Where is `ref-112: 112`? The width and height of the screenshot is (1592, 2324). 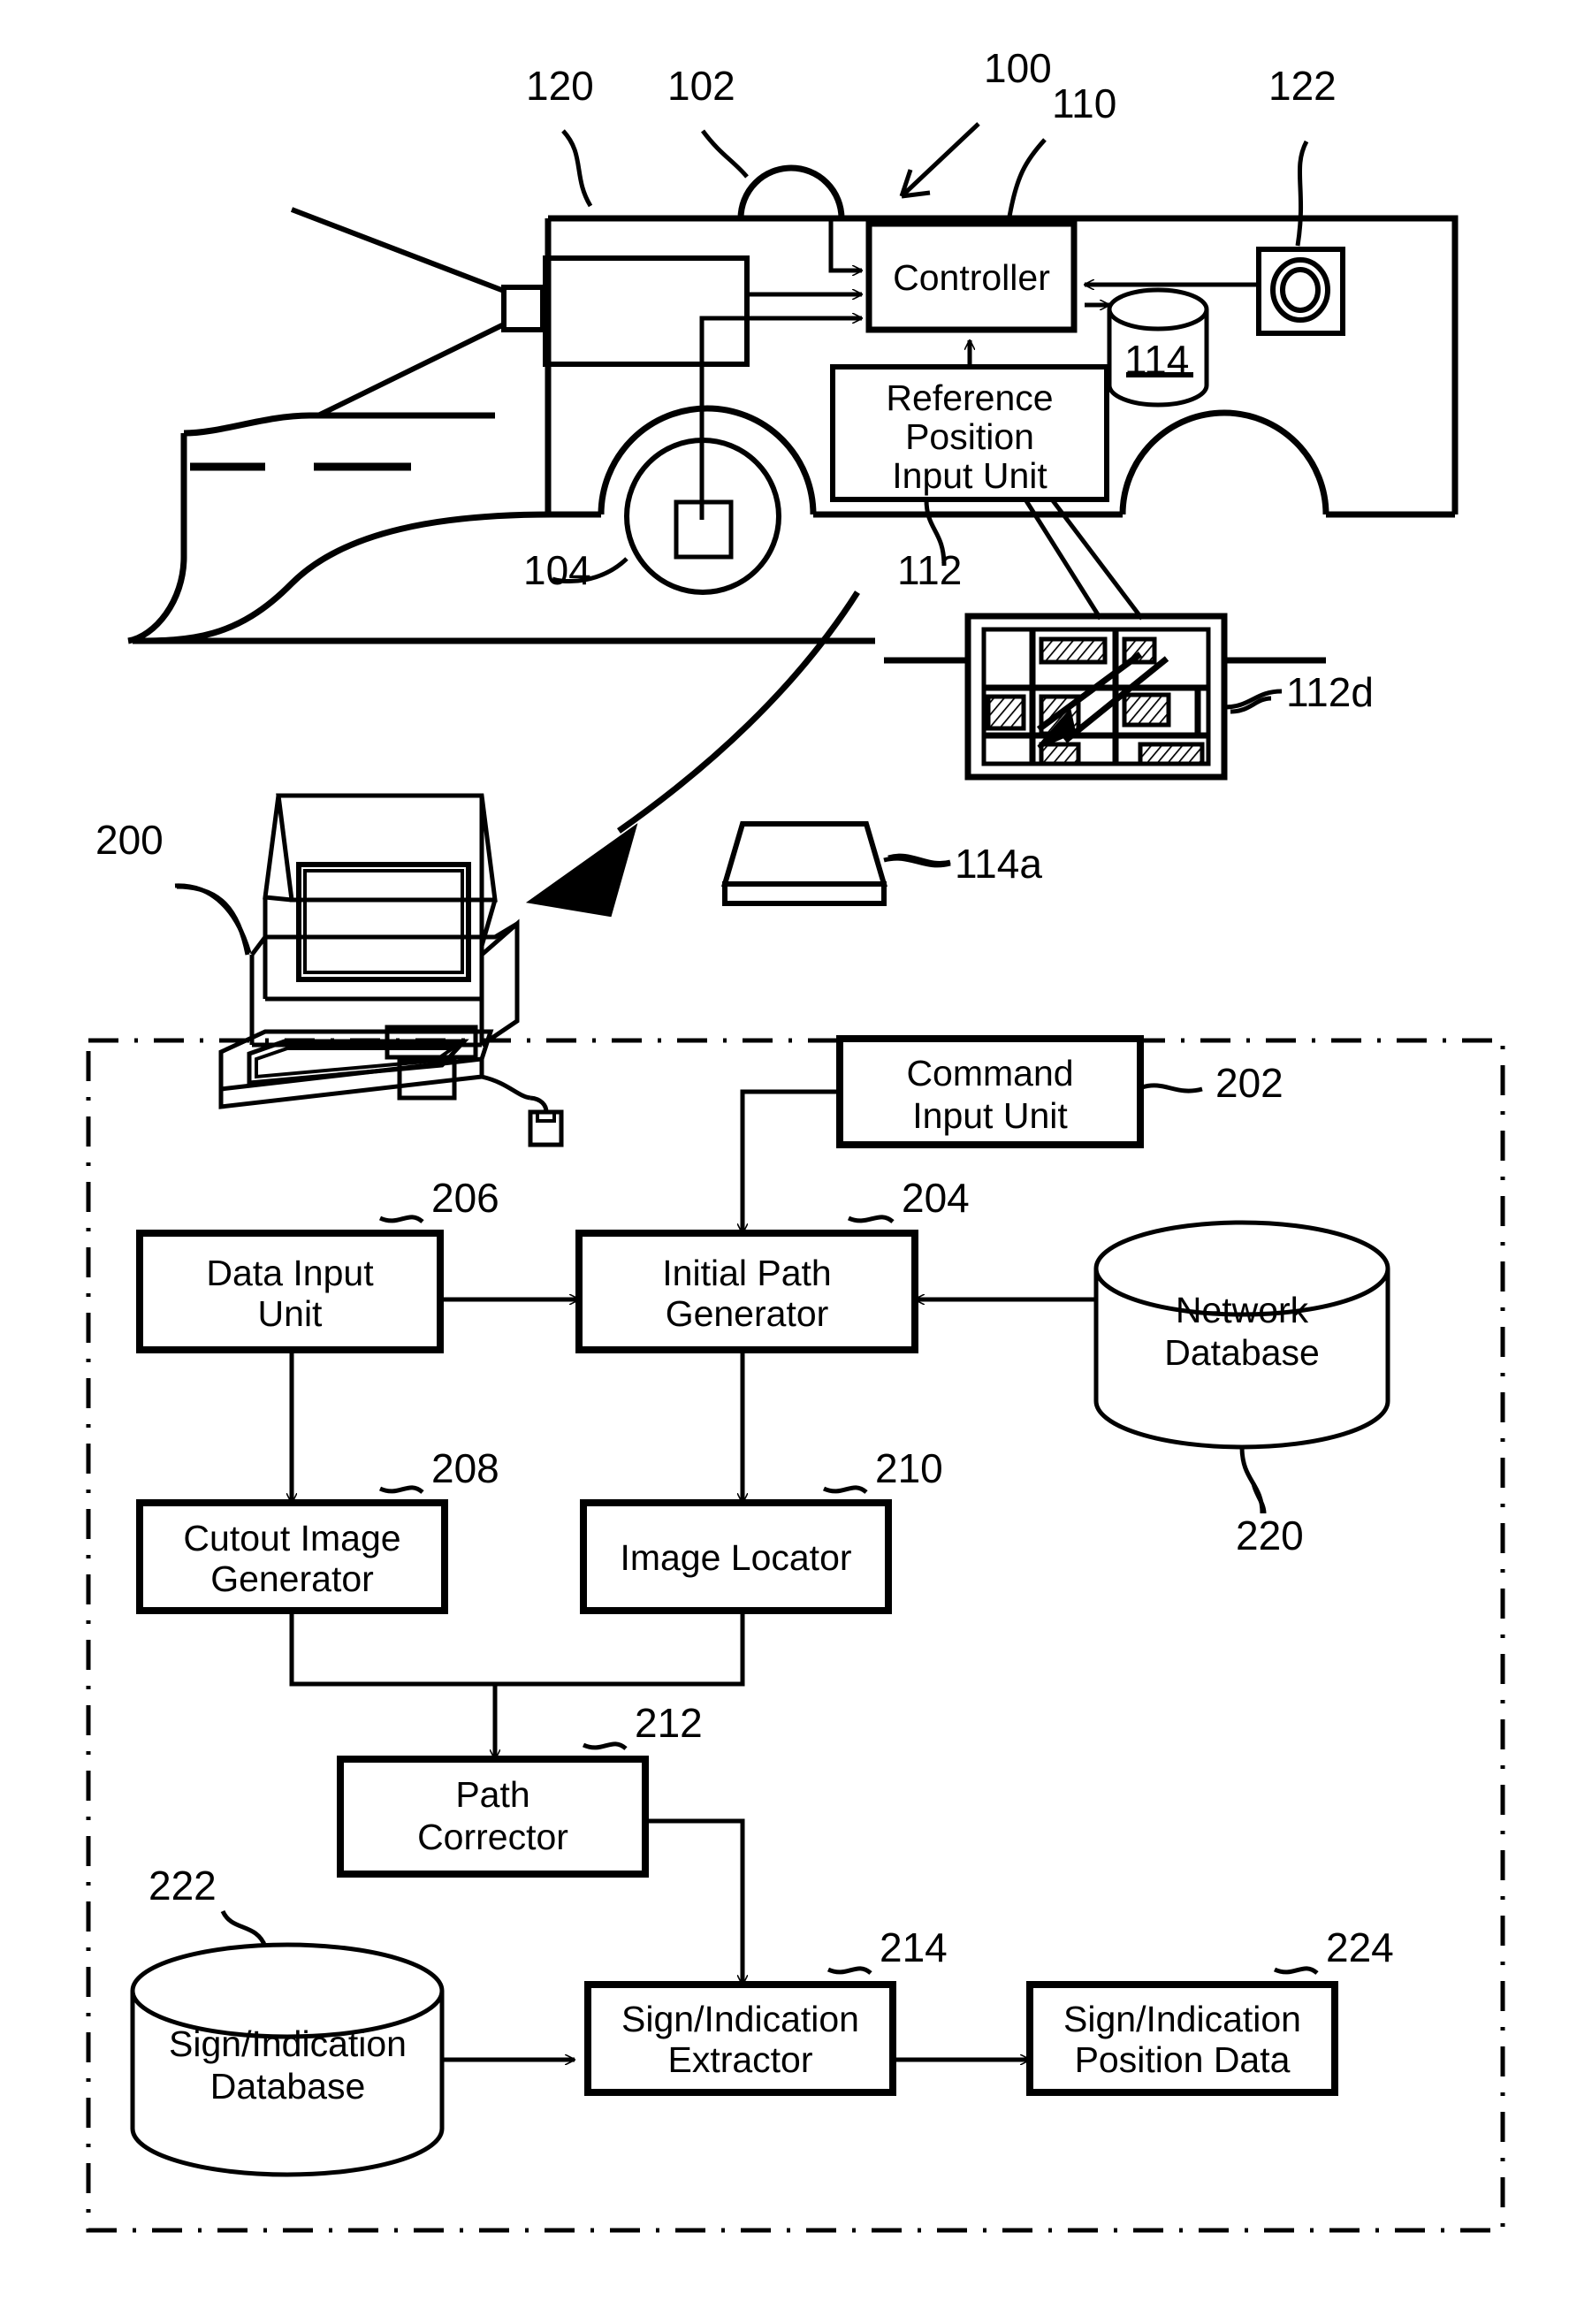 ref-112: 112 is located at coordinates (930, 570).